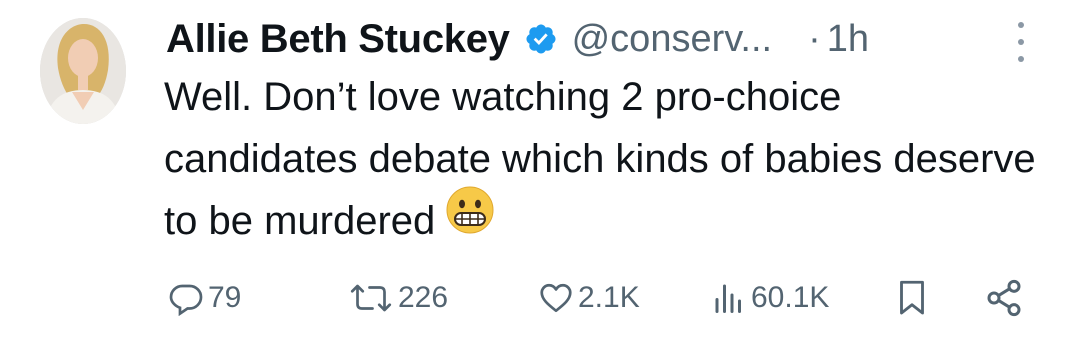  I want to click on views-button: 60.1K, so click(770, 298).